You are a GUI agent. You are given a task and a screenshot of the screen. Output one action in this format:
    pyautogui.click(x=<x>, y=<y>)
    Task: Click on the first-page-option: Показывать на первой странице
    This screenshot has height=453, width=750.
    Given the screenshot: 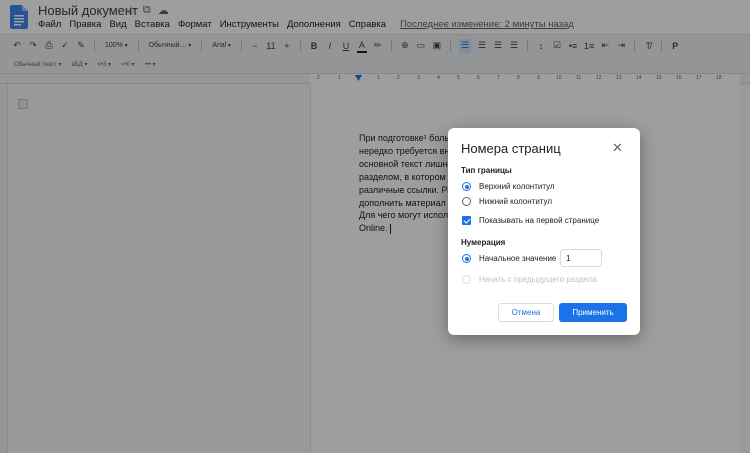 What is the action you would take?
    pyautogui.click(x=530, y=220)
    